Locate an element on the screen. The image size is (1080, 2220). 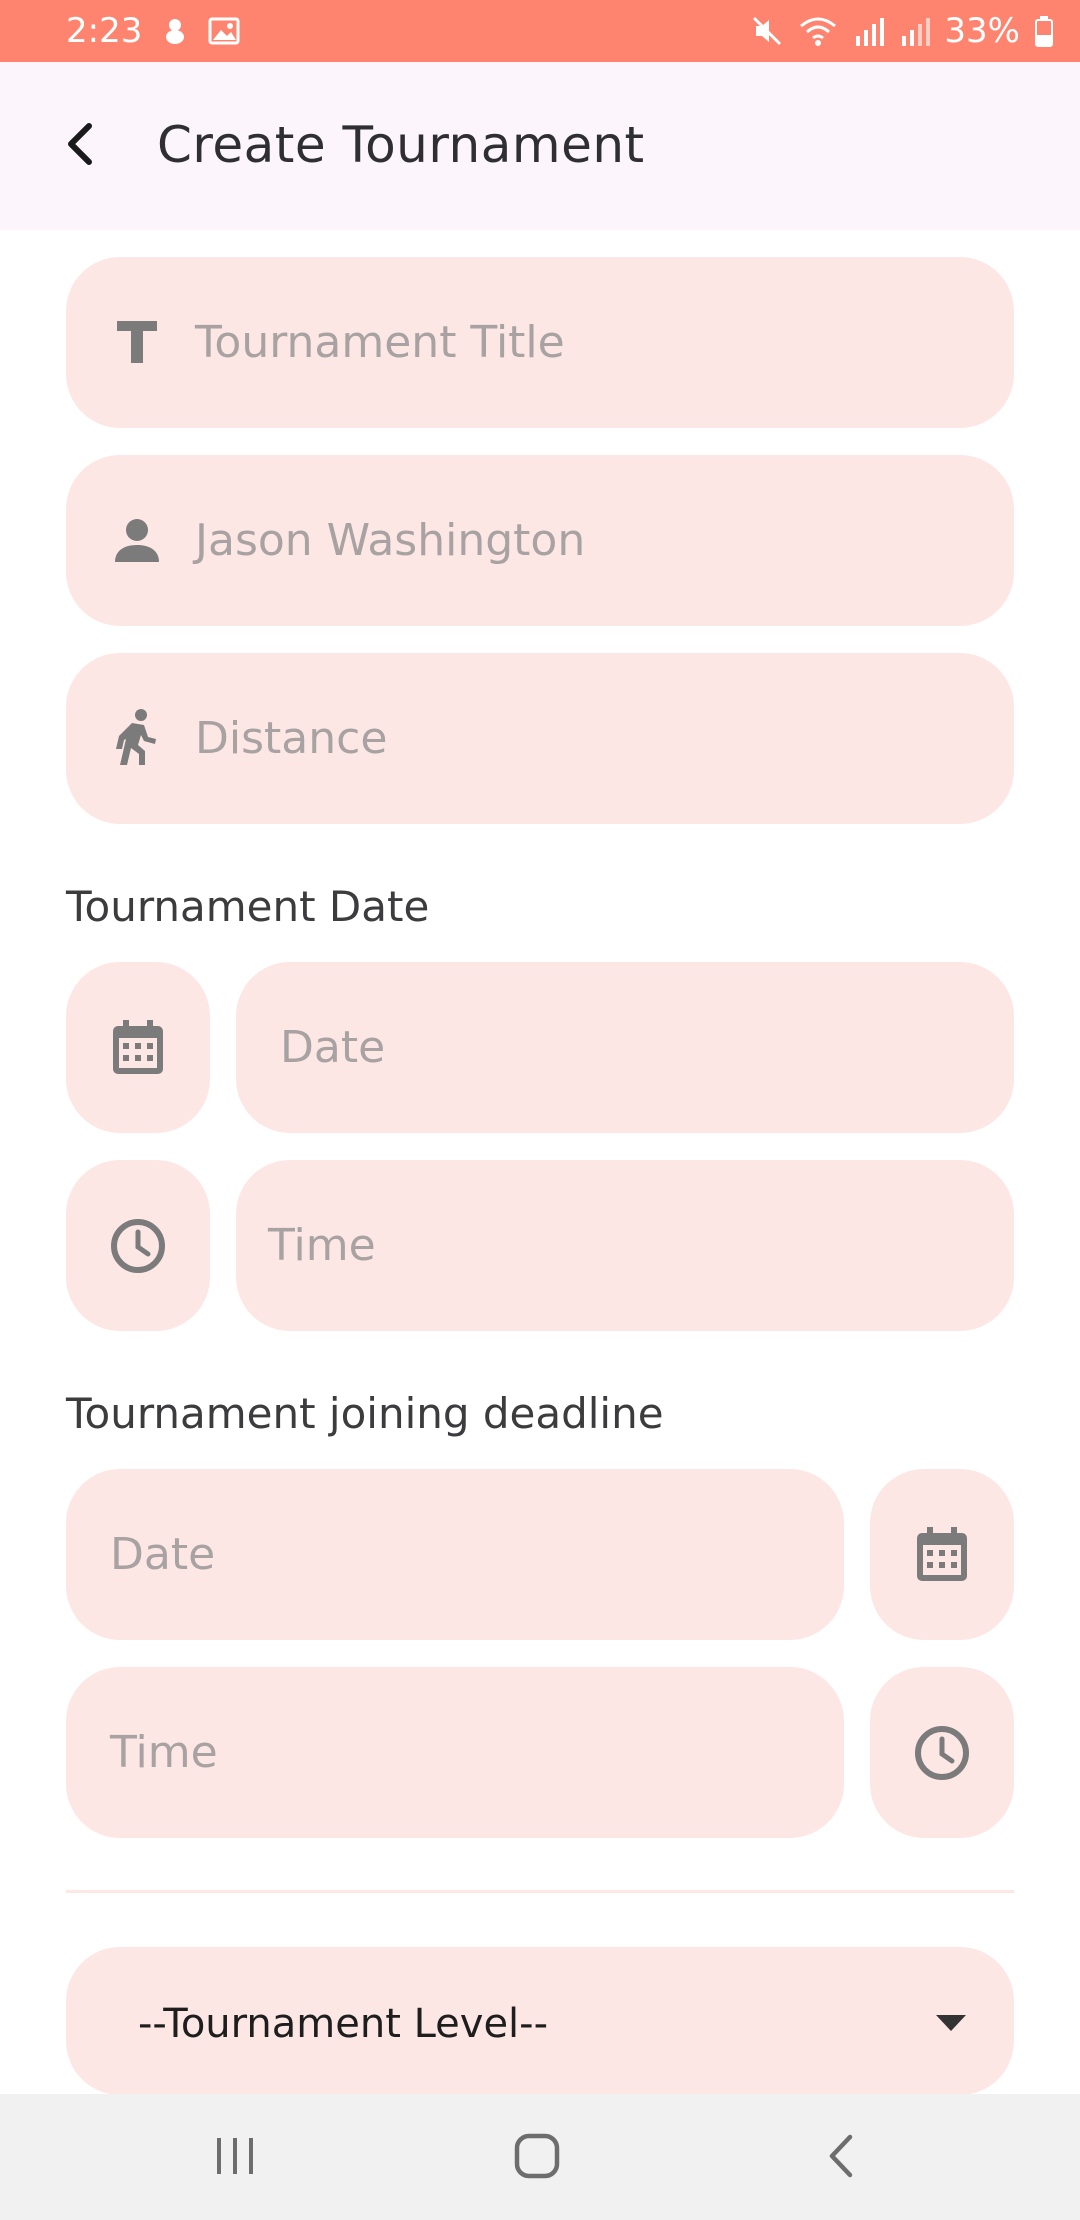
deadline-date-input: Date is located at coordinates (455, 1554).